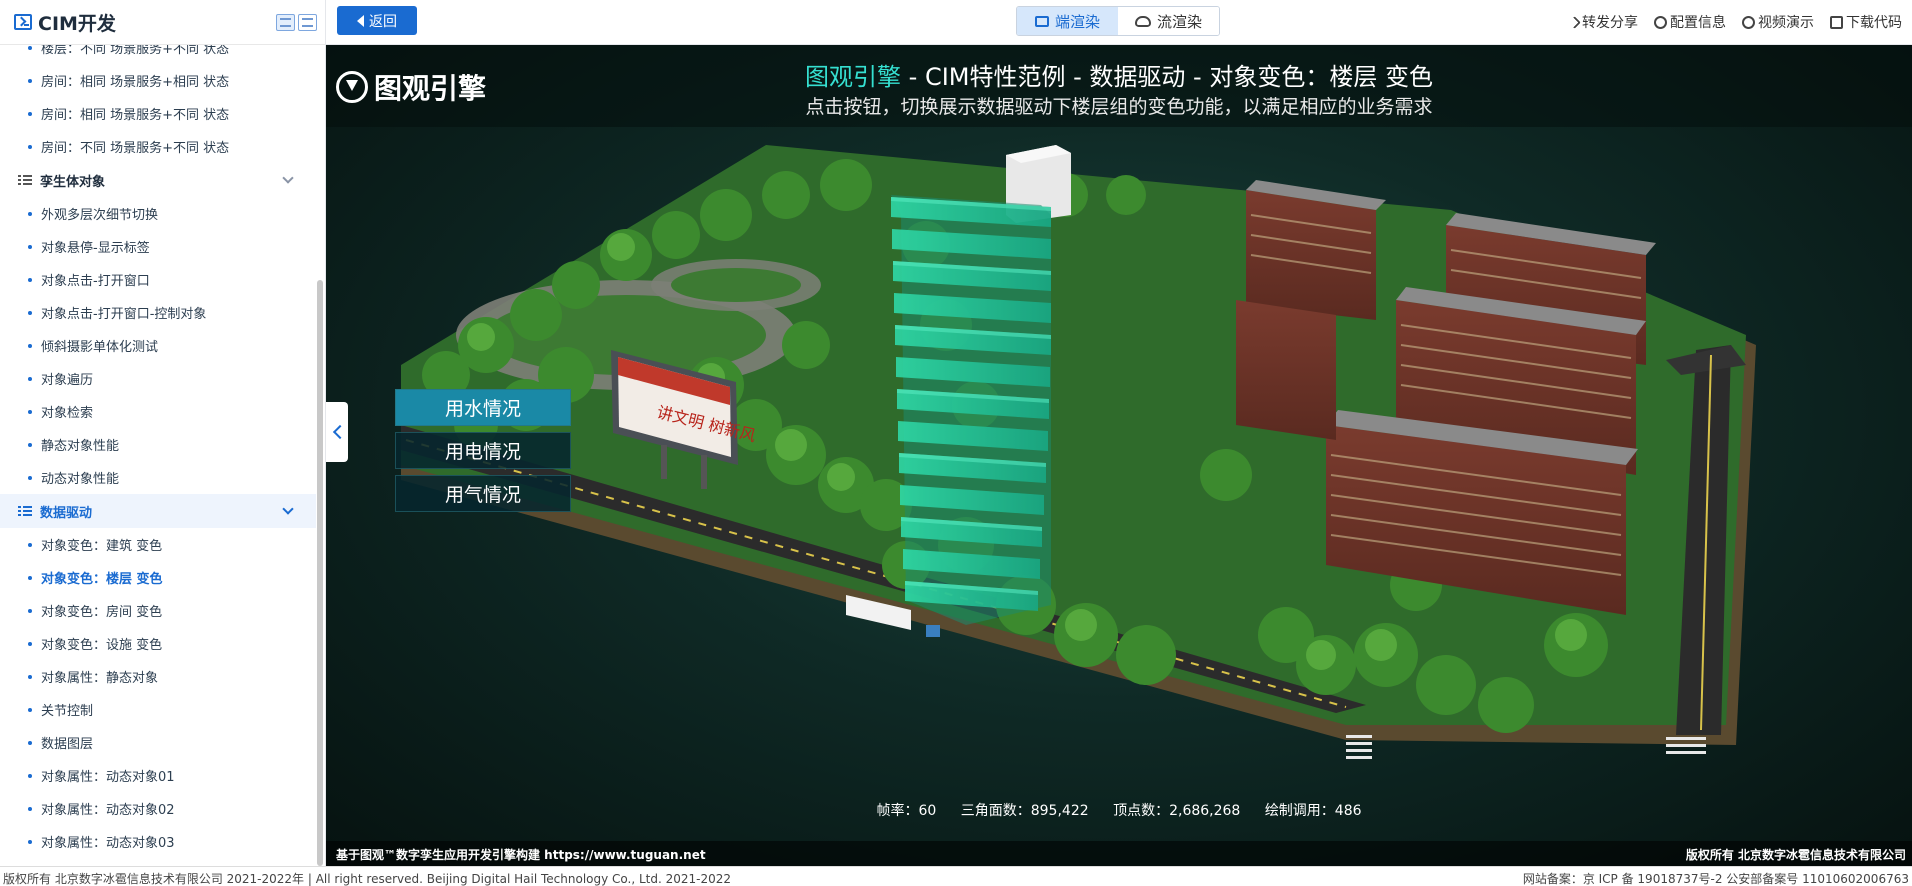 This screenshot has width=1912, height=886. I want to click on sidebar-item: 倾斜摄影单体化测试, so click(158, 345).